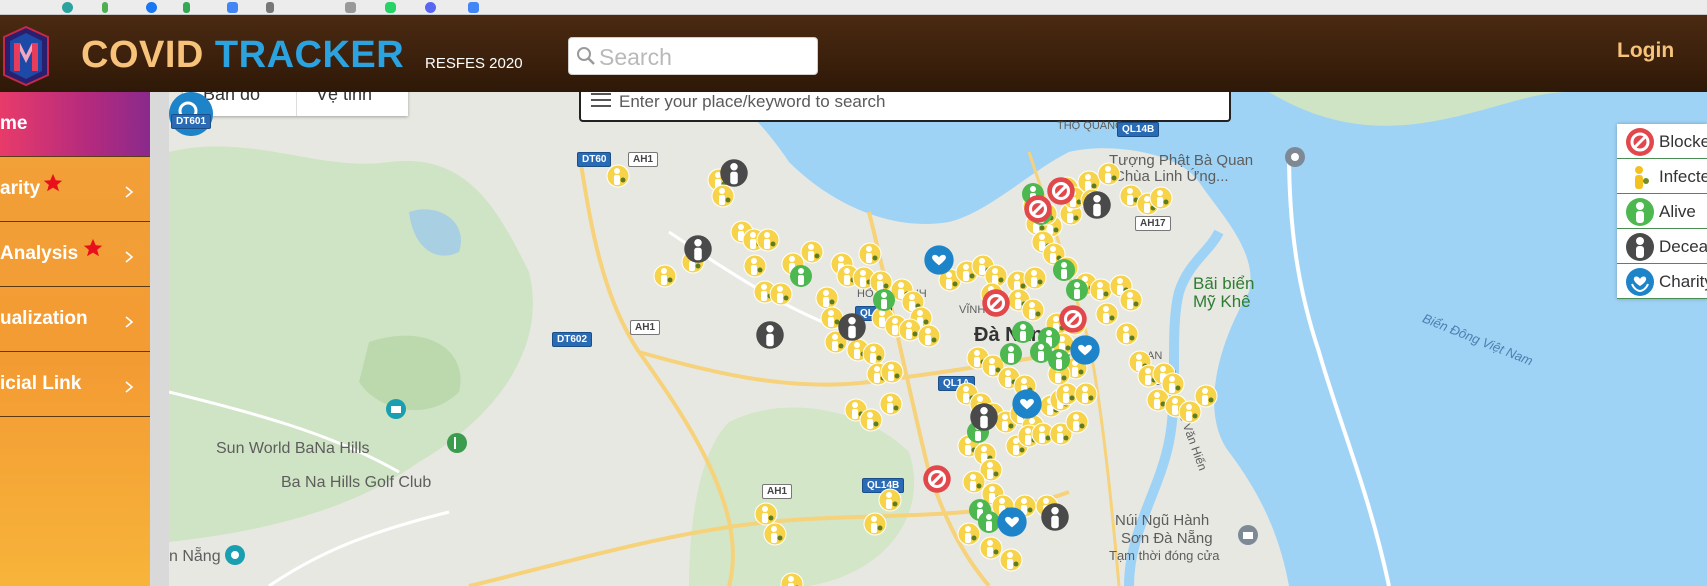 The height and width of the screenshot is (586, 1707). Describe the element at coordinates (1645, 51) in the screenshot. I see `login-button: Login` at that location.